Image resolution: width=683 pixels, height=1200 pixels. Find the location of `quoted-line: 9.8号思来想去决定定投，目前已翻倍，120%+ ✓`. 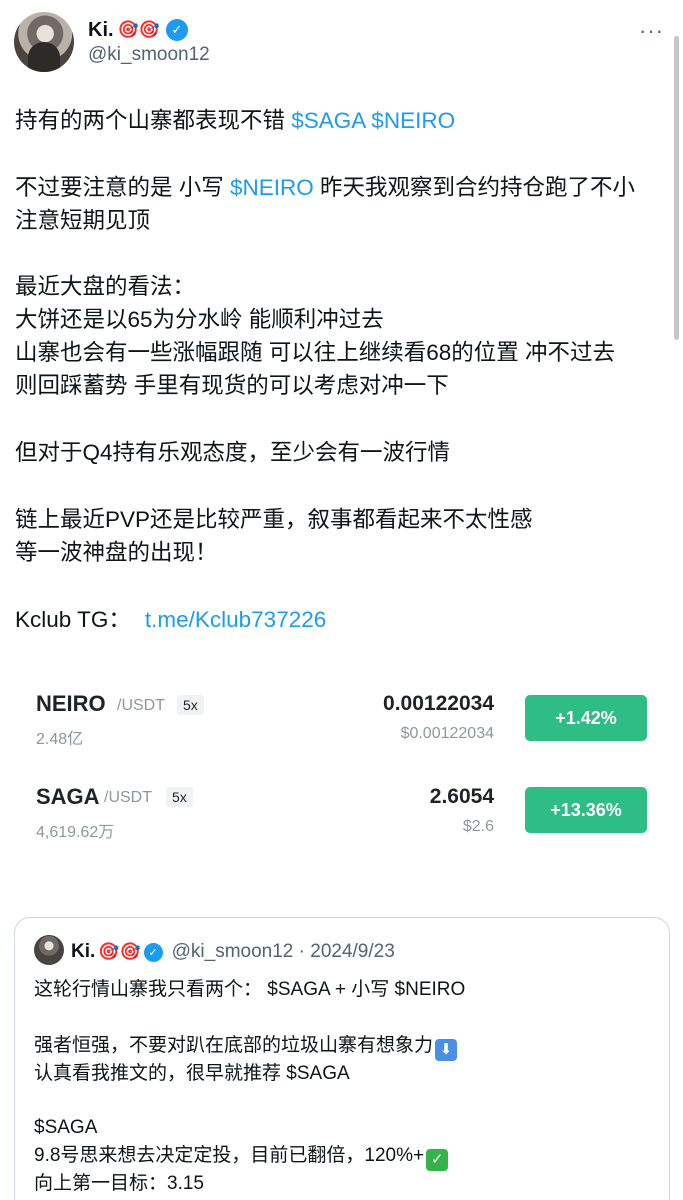

quoted-line: 9.8号思来想去决定定投，目前已翻倍，120%+ ✓ is located at coordinates (241, 1156).